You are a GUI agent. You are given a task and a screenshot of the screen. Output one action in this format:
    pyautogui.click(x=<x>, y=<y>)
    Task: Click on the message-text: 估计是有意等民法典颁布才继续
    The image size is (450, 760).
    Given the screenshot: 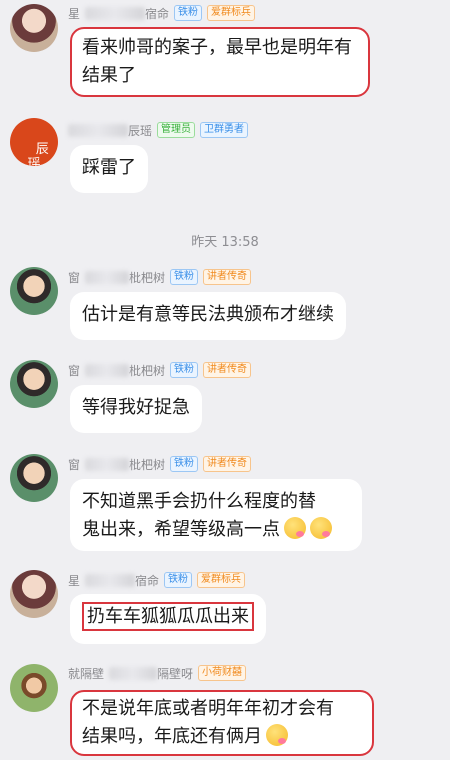 What is the action you would take?
    pyautogui.click(x=208, y=314)
    